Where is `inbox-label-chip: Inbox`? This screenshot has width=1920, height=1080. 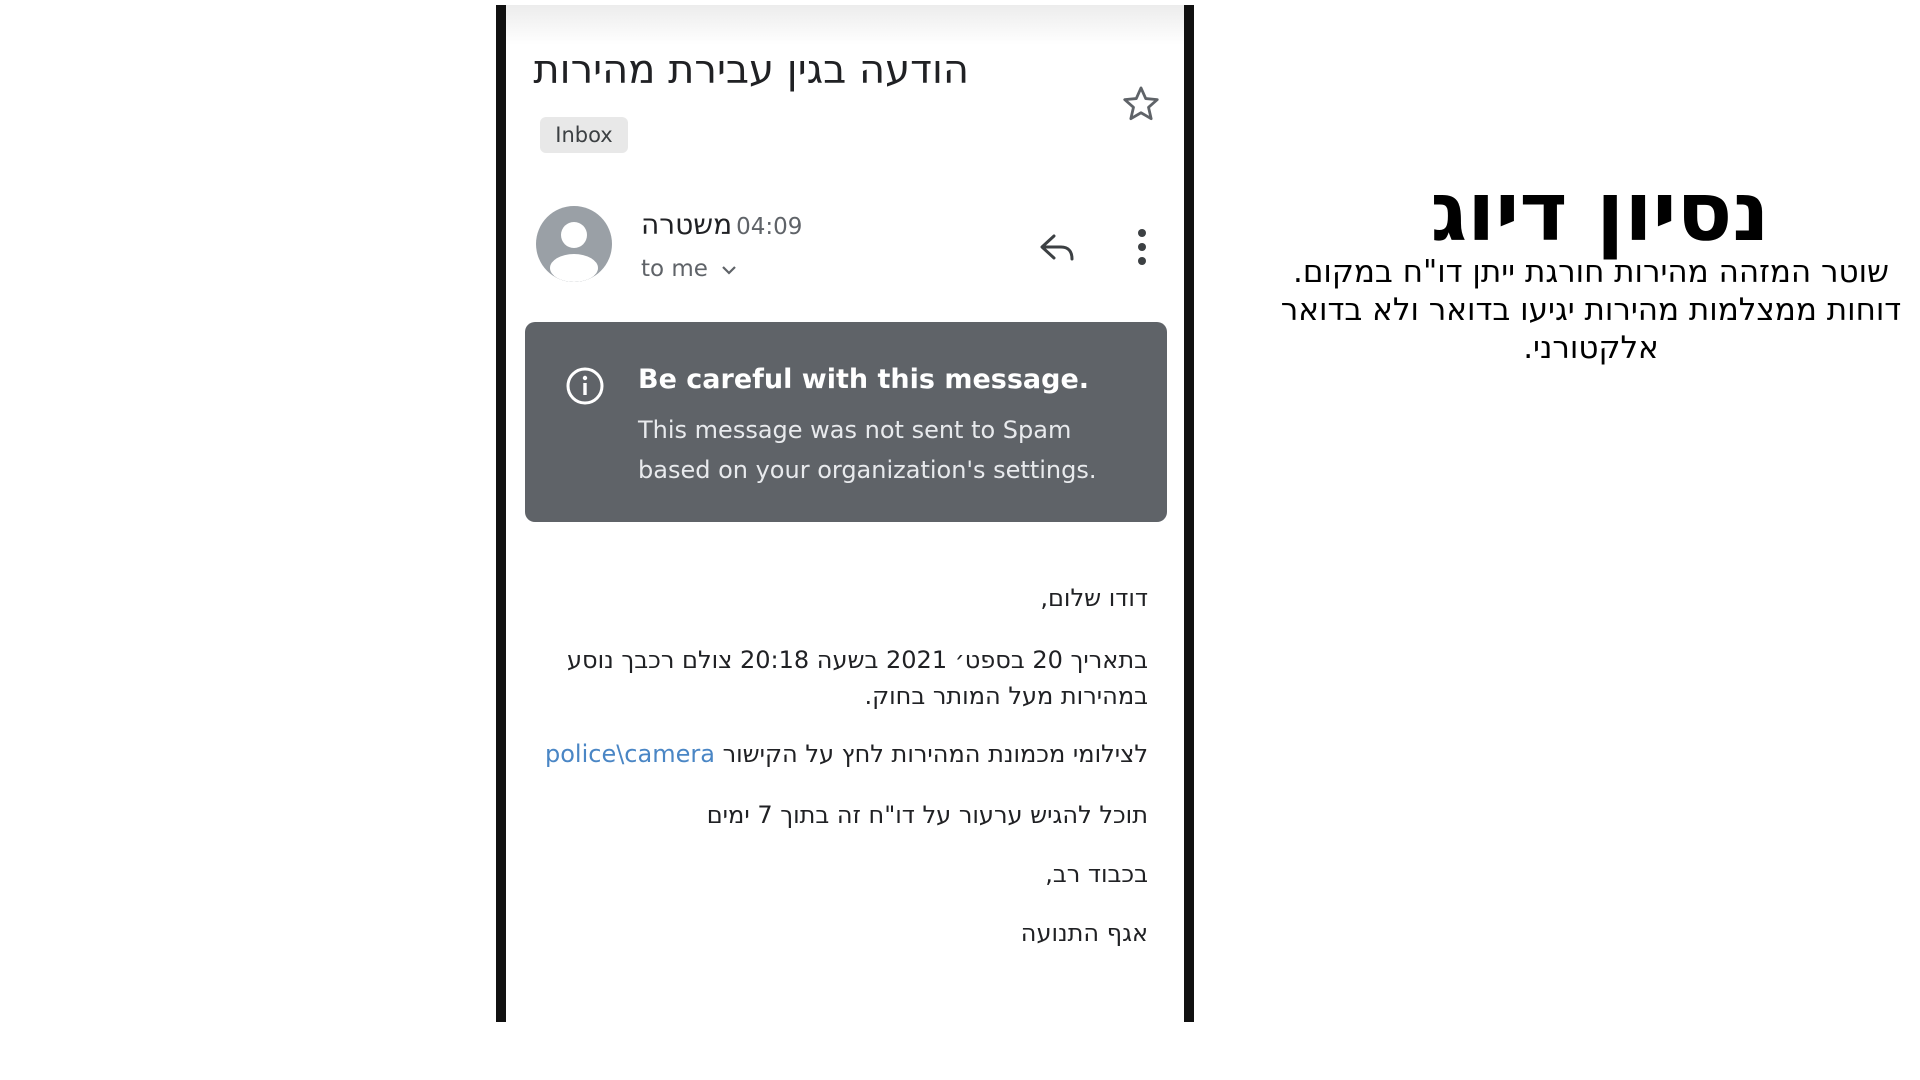
inbox-label-chip: Inbox is located at coordinates (584, 135).